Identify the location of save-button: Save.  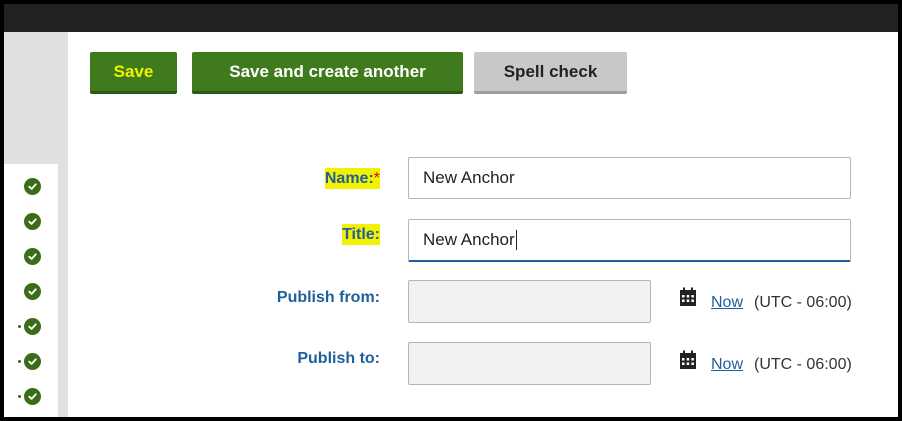
(133, 73).